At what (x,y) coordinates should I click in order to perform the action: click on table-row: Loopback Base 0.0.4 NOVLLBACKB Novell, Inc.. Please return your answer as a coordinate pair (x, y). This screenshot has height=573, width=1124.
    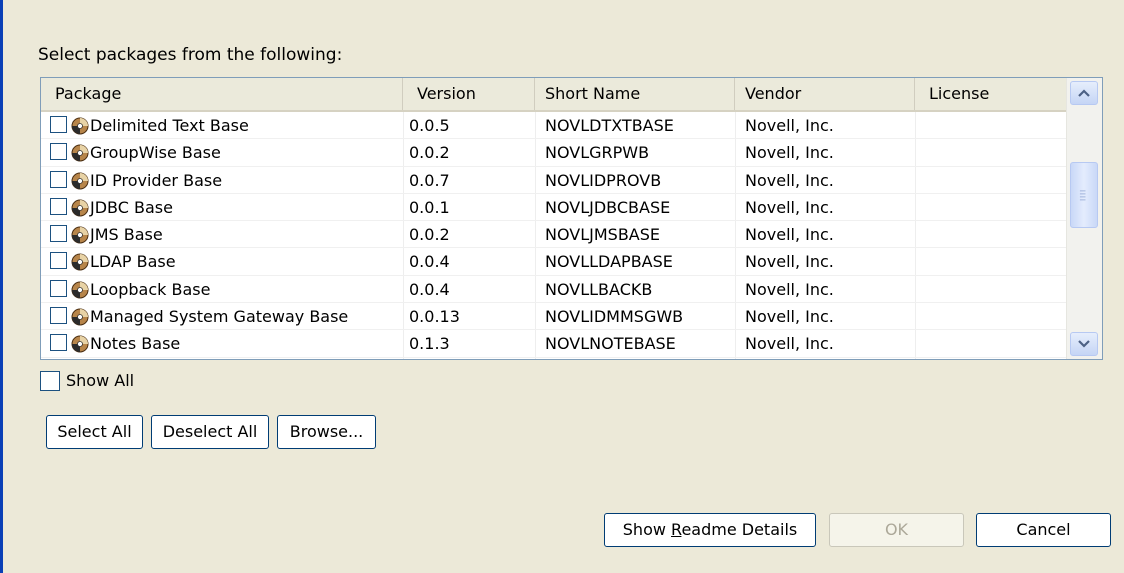
    Looking at the image, I should click on (554, 290).